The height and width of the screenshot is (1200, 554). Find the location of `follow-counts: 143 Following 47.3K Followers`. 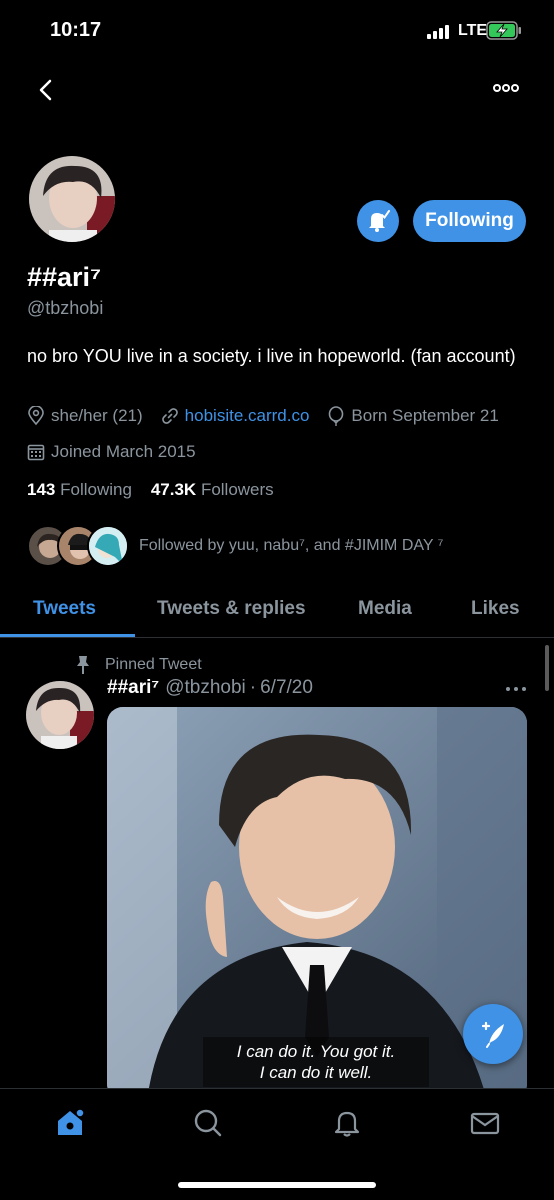

follow-counts: 143 Following 47.3K Followers is located at coordinates (150, 490).